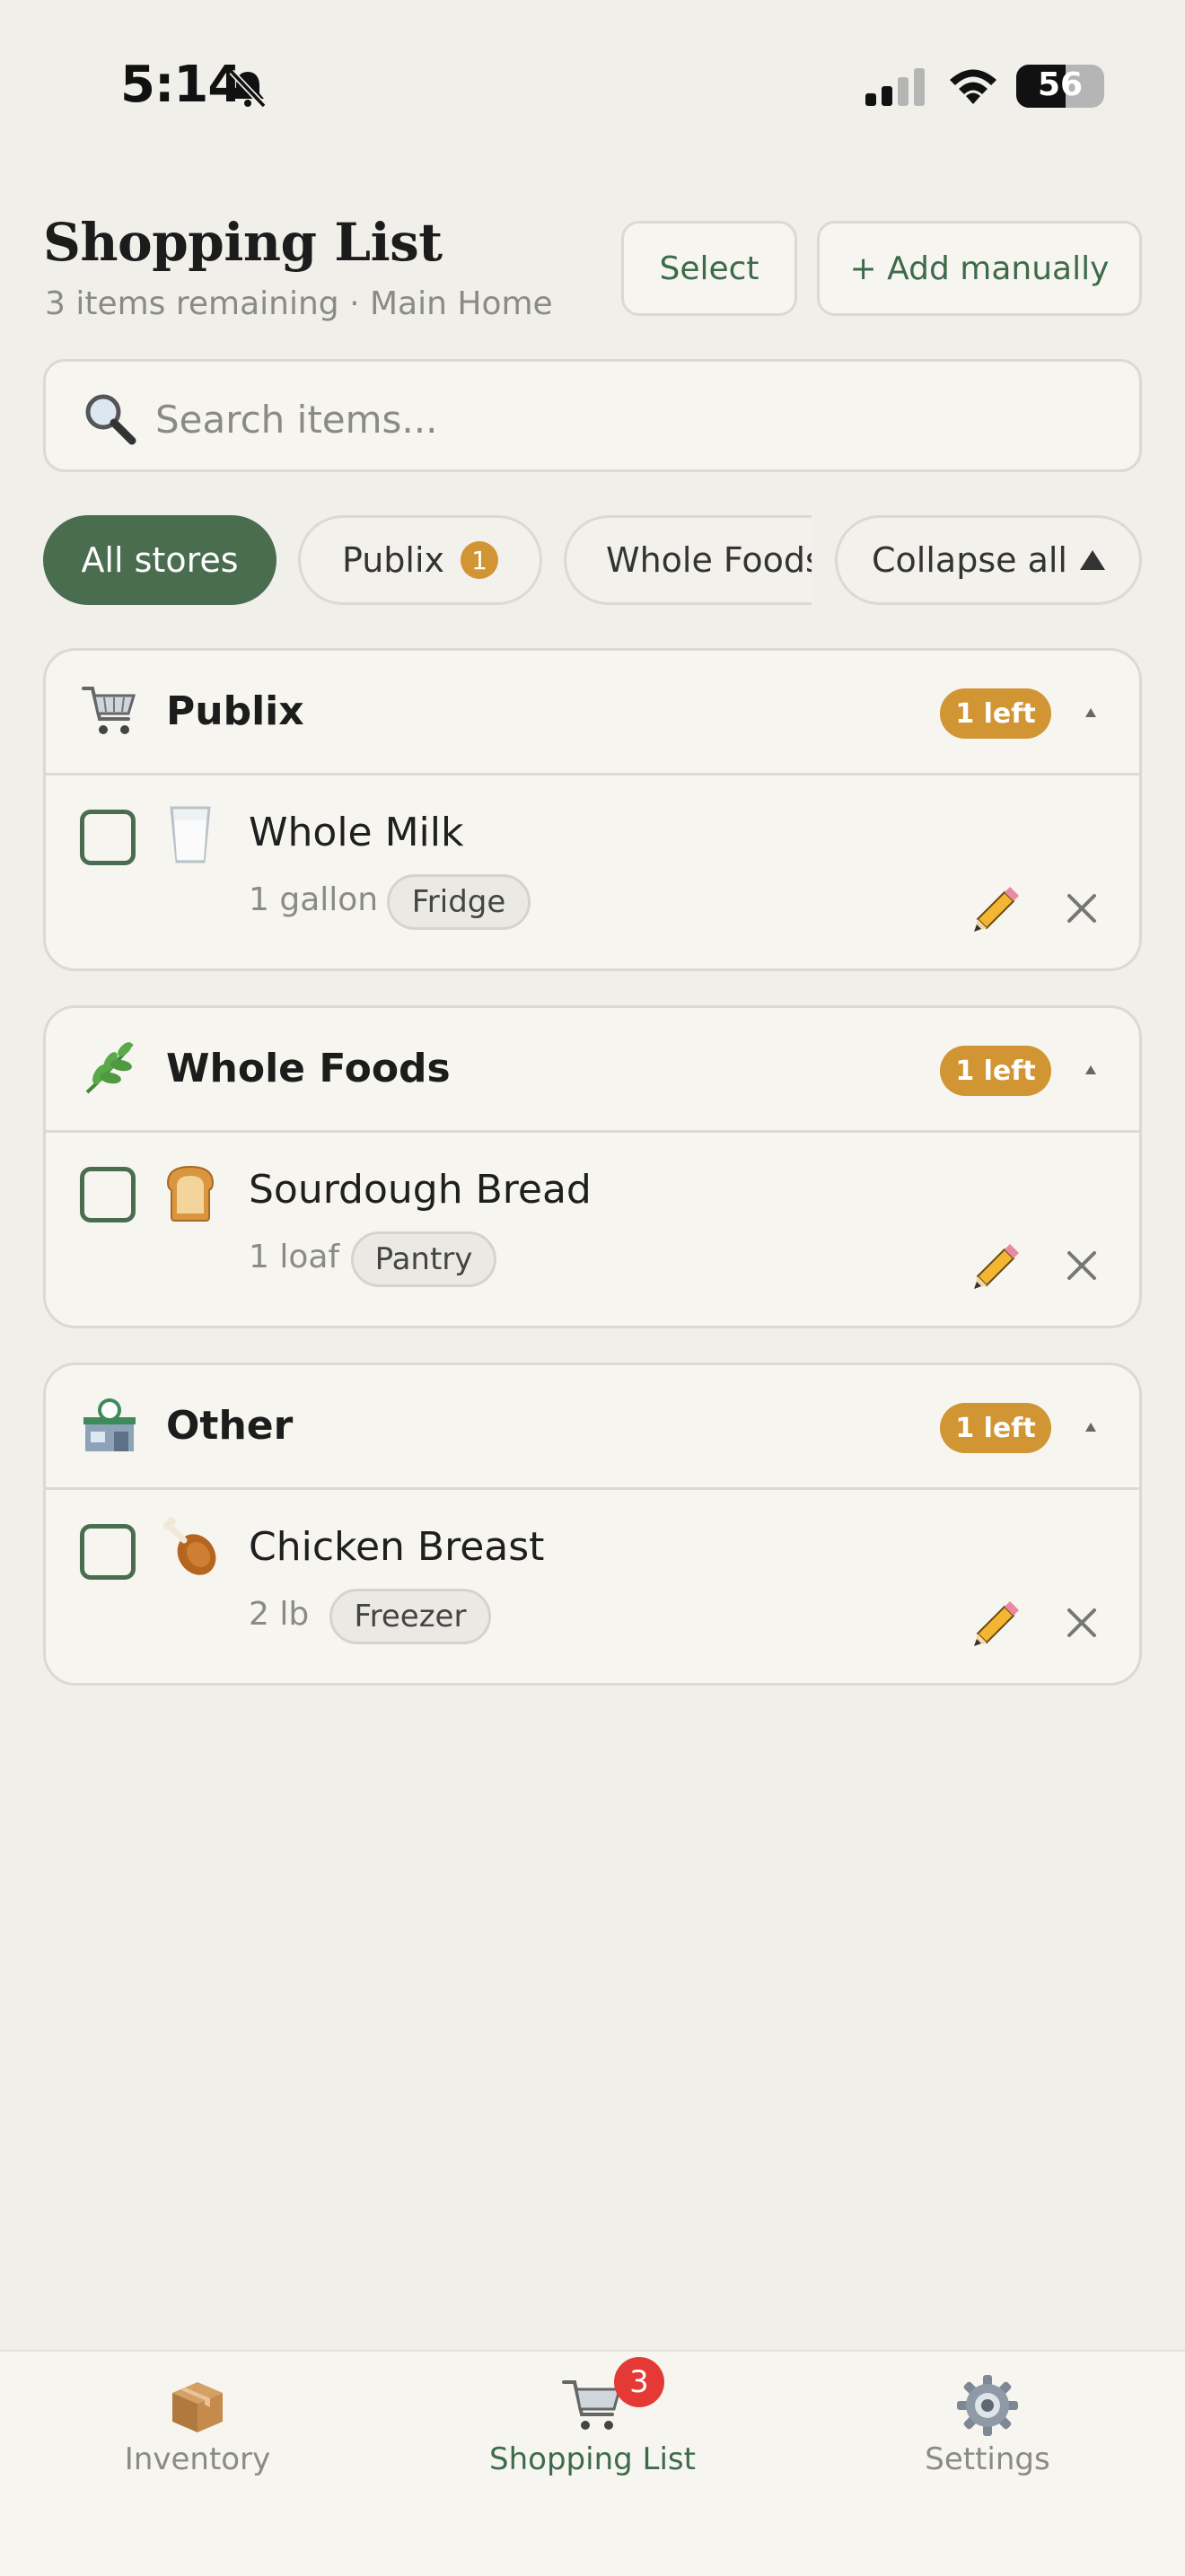 This screenshot has width=1185, height=2576. Describe the element at coordinates (592, 1427) in the screenshot. I see `store-header: Other 1 left` at that location.